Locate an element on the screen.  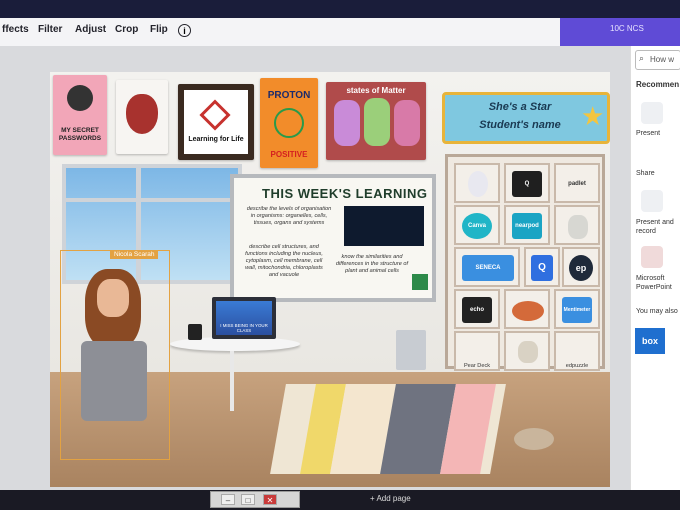
search-input: How w is located at coordinates (662, 59).